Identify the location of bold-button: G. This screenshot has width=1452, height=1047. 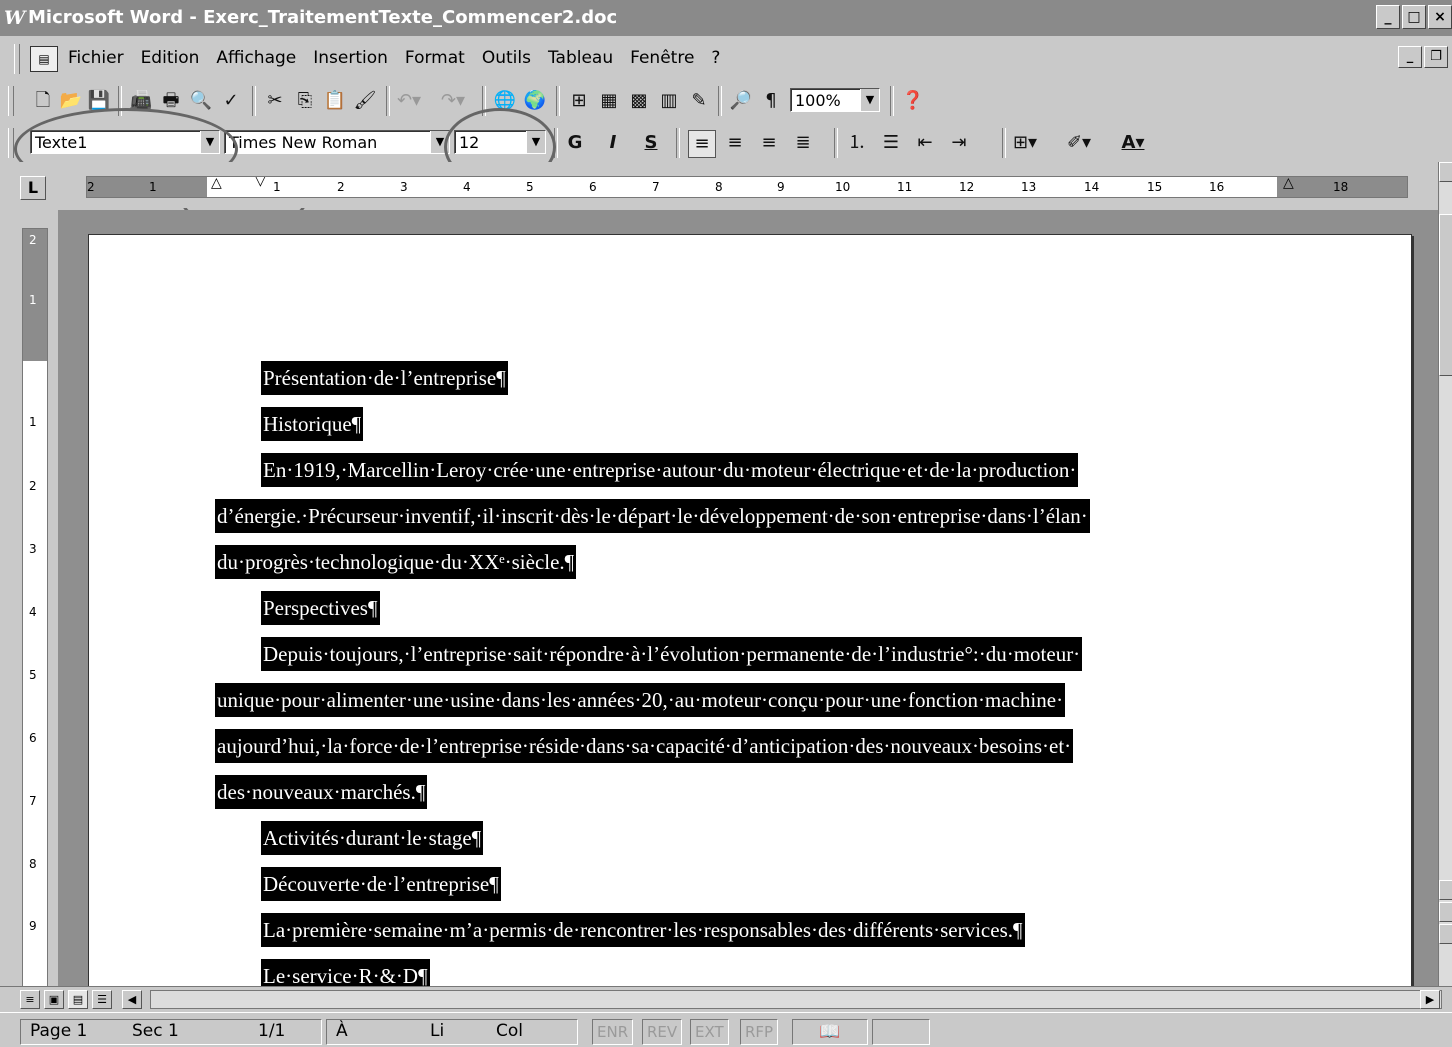
(575, 143).